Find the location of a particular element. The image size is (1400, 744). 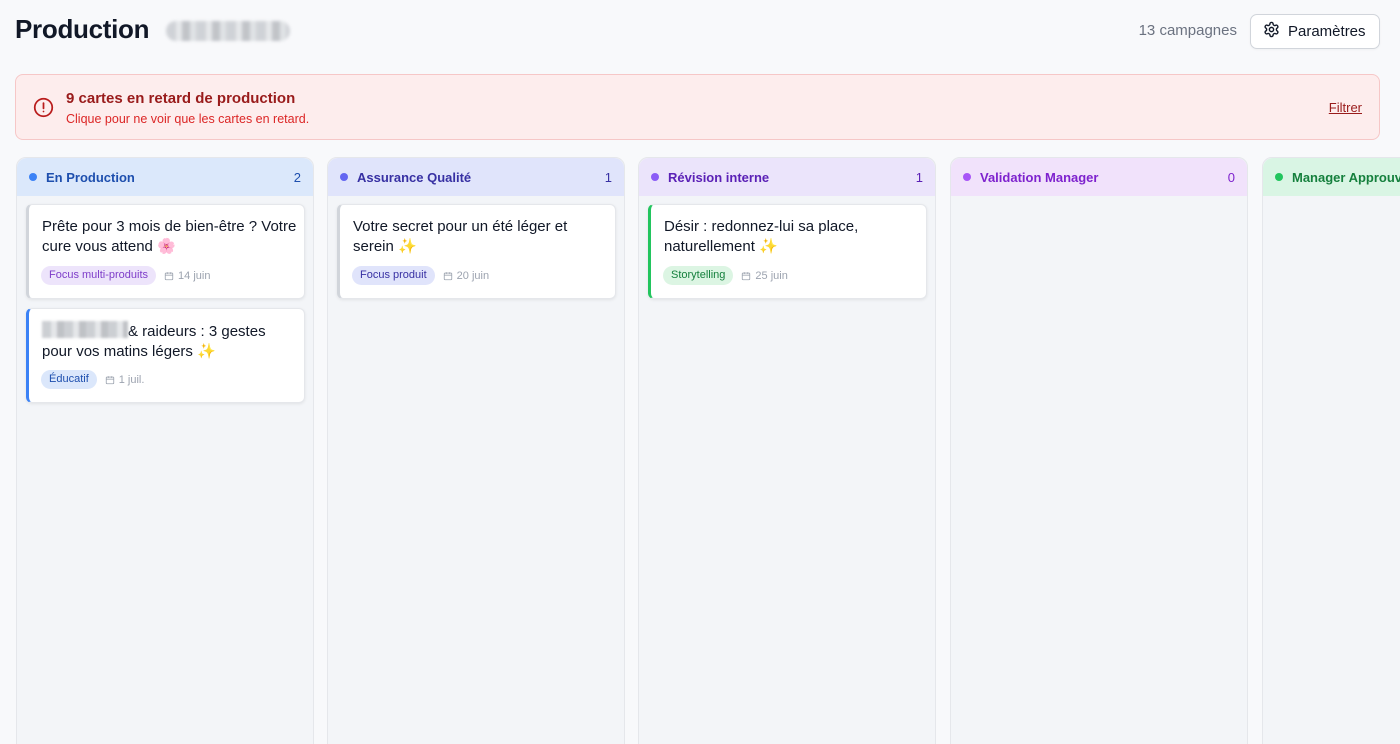

column-title: Validation Manager is located at coordinates (1039, 177).